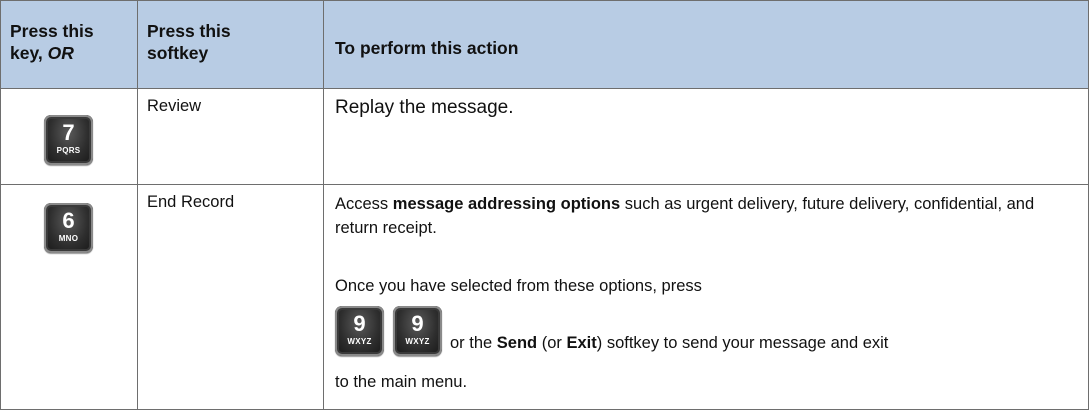 This screenshot has height=412, width=1090. What do you see at coordinates (552, 343) in the screenshot?
I see `action-text: (or` at bounding box center [552, 343].